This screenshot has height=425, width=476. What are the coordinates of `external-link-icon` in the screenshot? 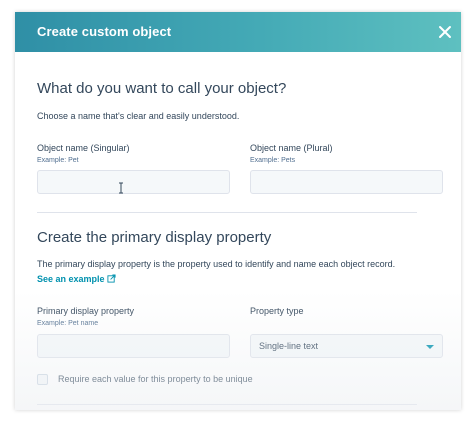 It's located at (111, 278).